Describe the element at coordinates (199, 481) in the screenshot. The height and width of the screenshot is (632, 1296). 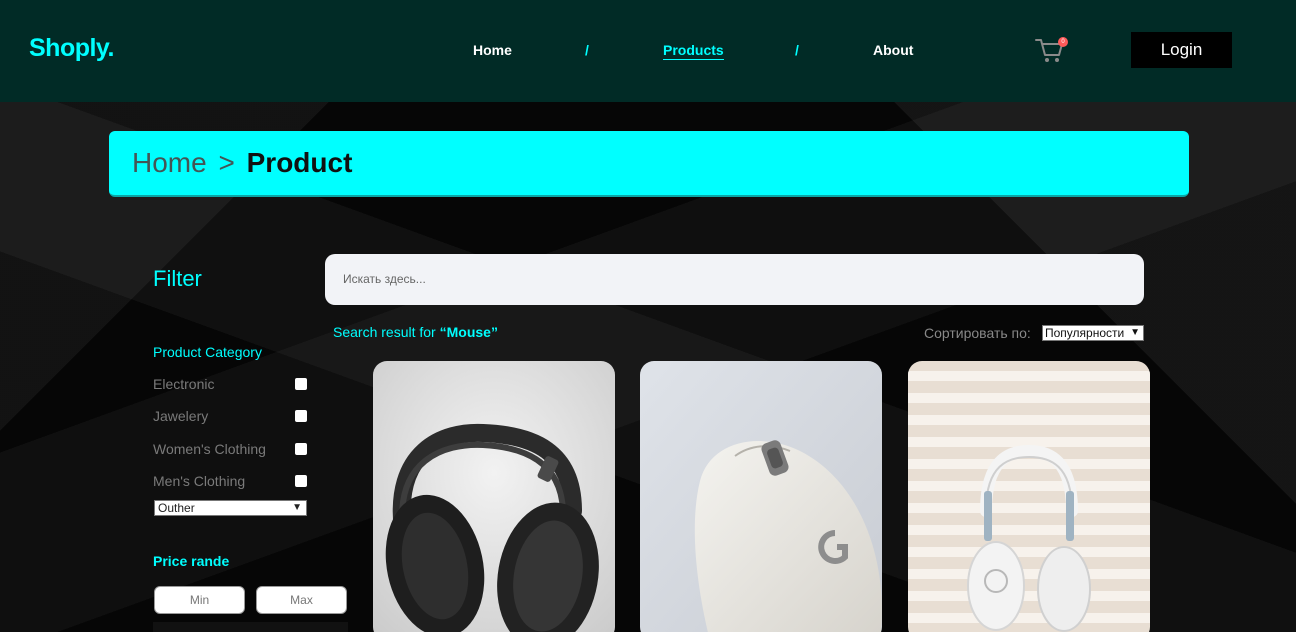
I see `category-label-mens-clothing: Men's Clothing` at that location.